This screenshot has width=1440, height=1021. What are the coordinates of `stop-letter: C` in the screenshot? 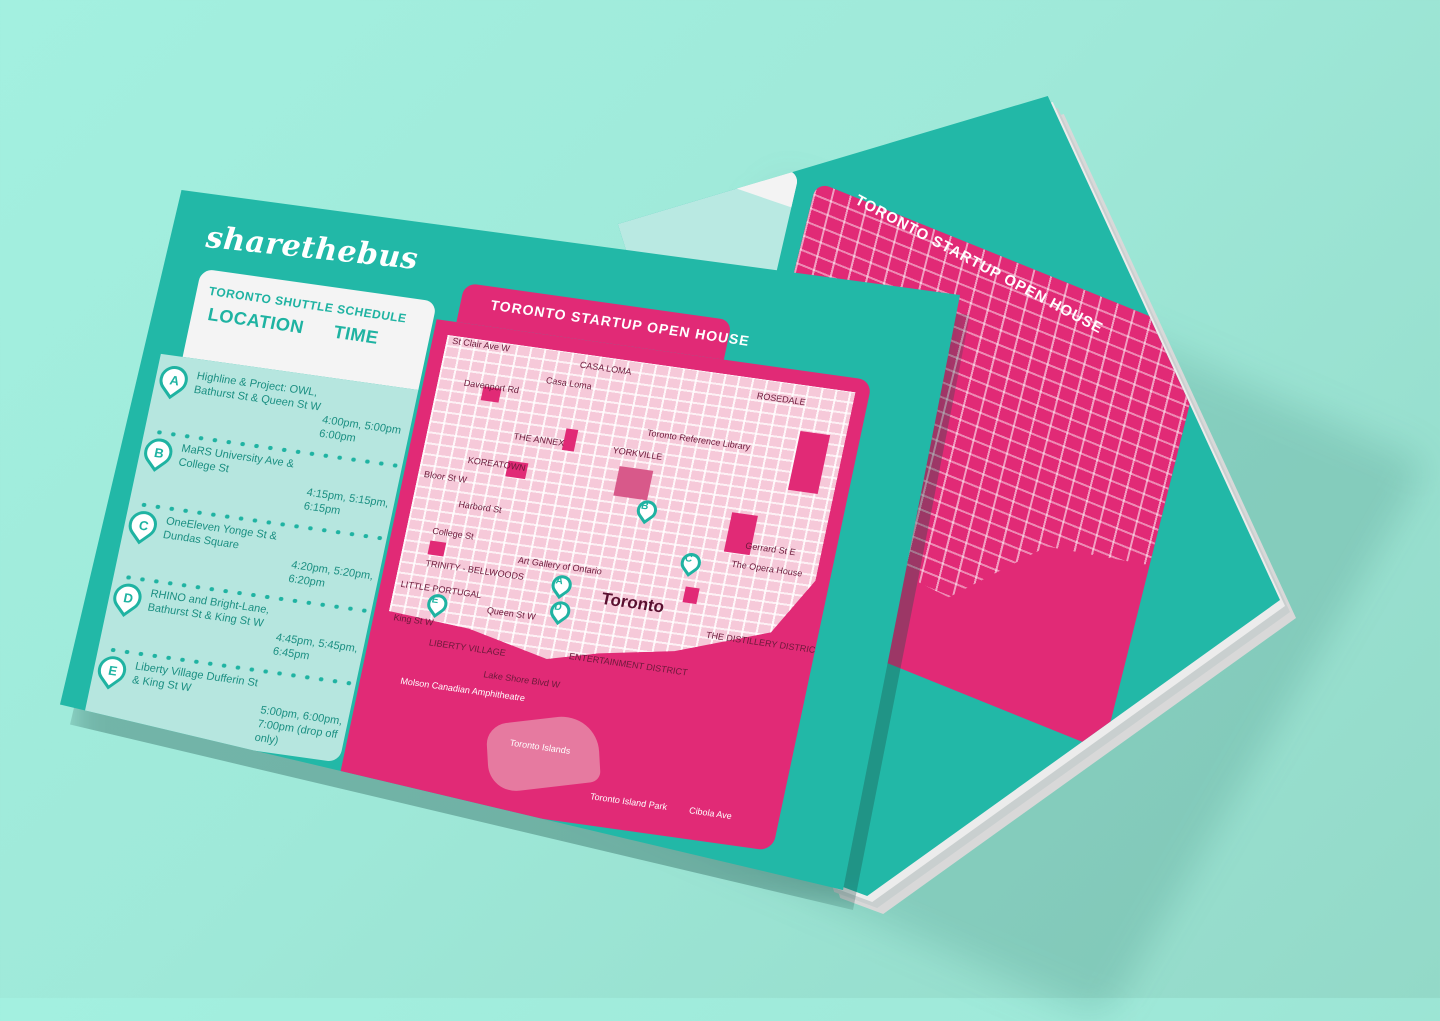 It's located at (143, 525).